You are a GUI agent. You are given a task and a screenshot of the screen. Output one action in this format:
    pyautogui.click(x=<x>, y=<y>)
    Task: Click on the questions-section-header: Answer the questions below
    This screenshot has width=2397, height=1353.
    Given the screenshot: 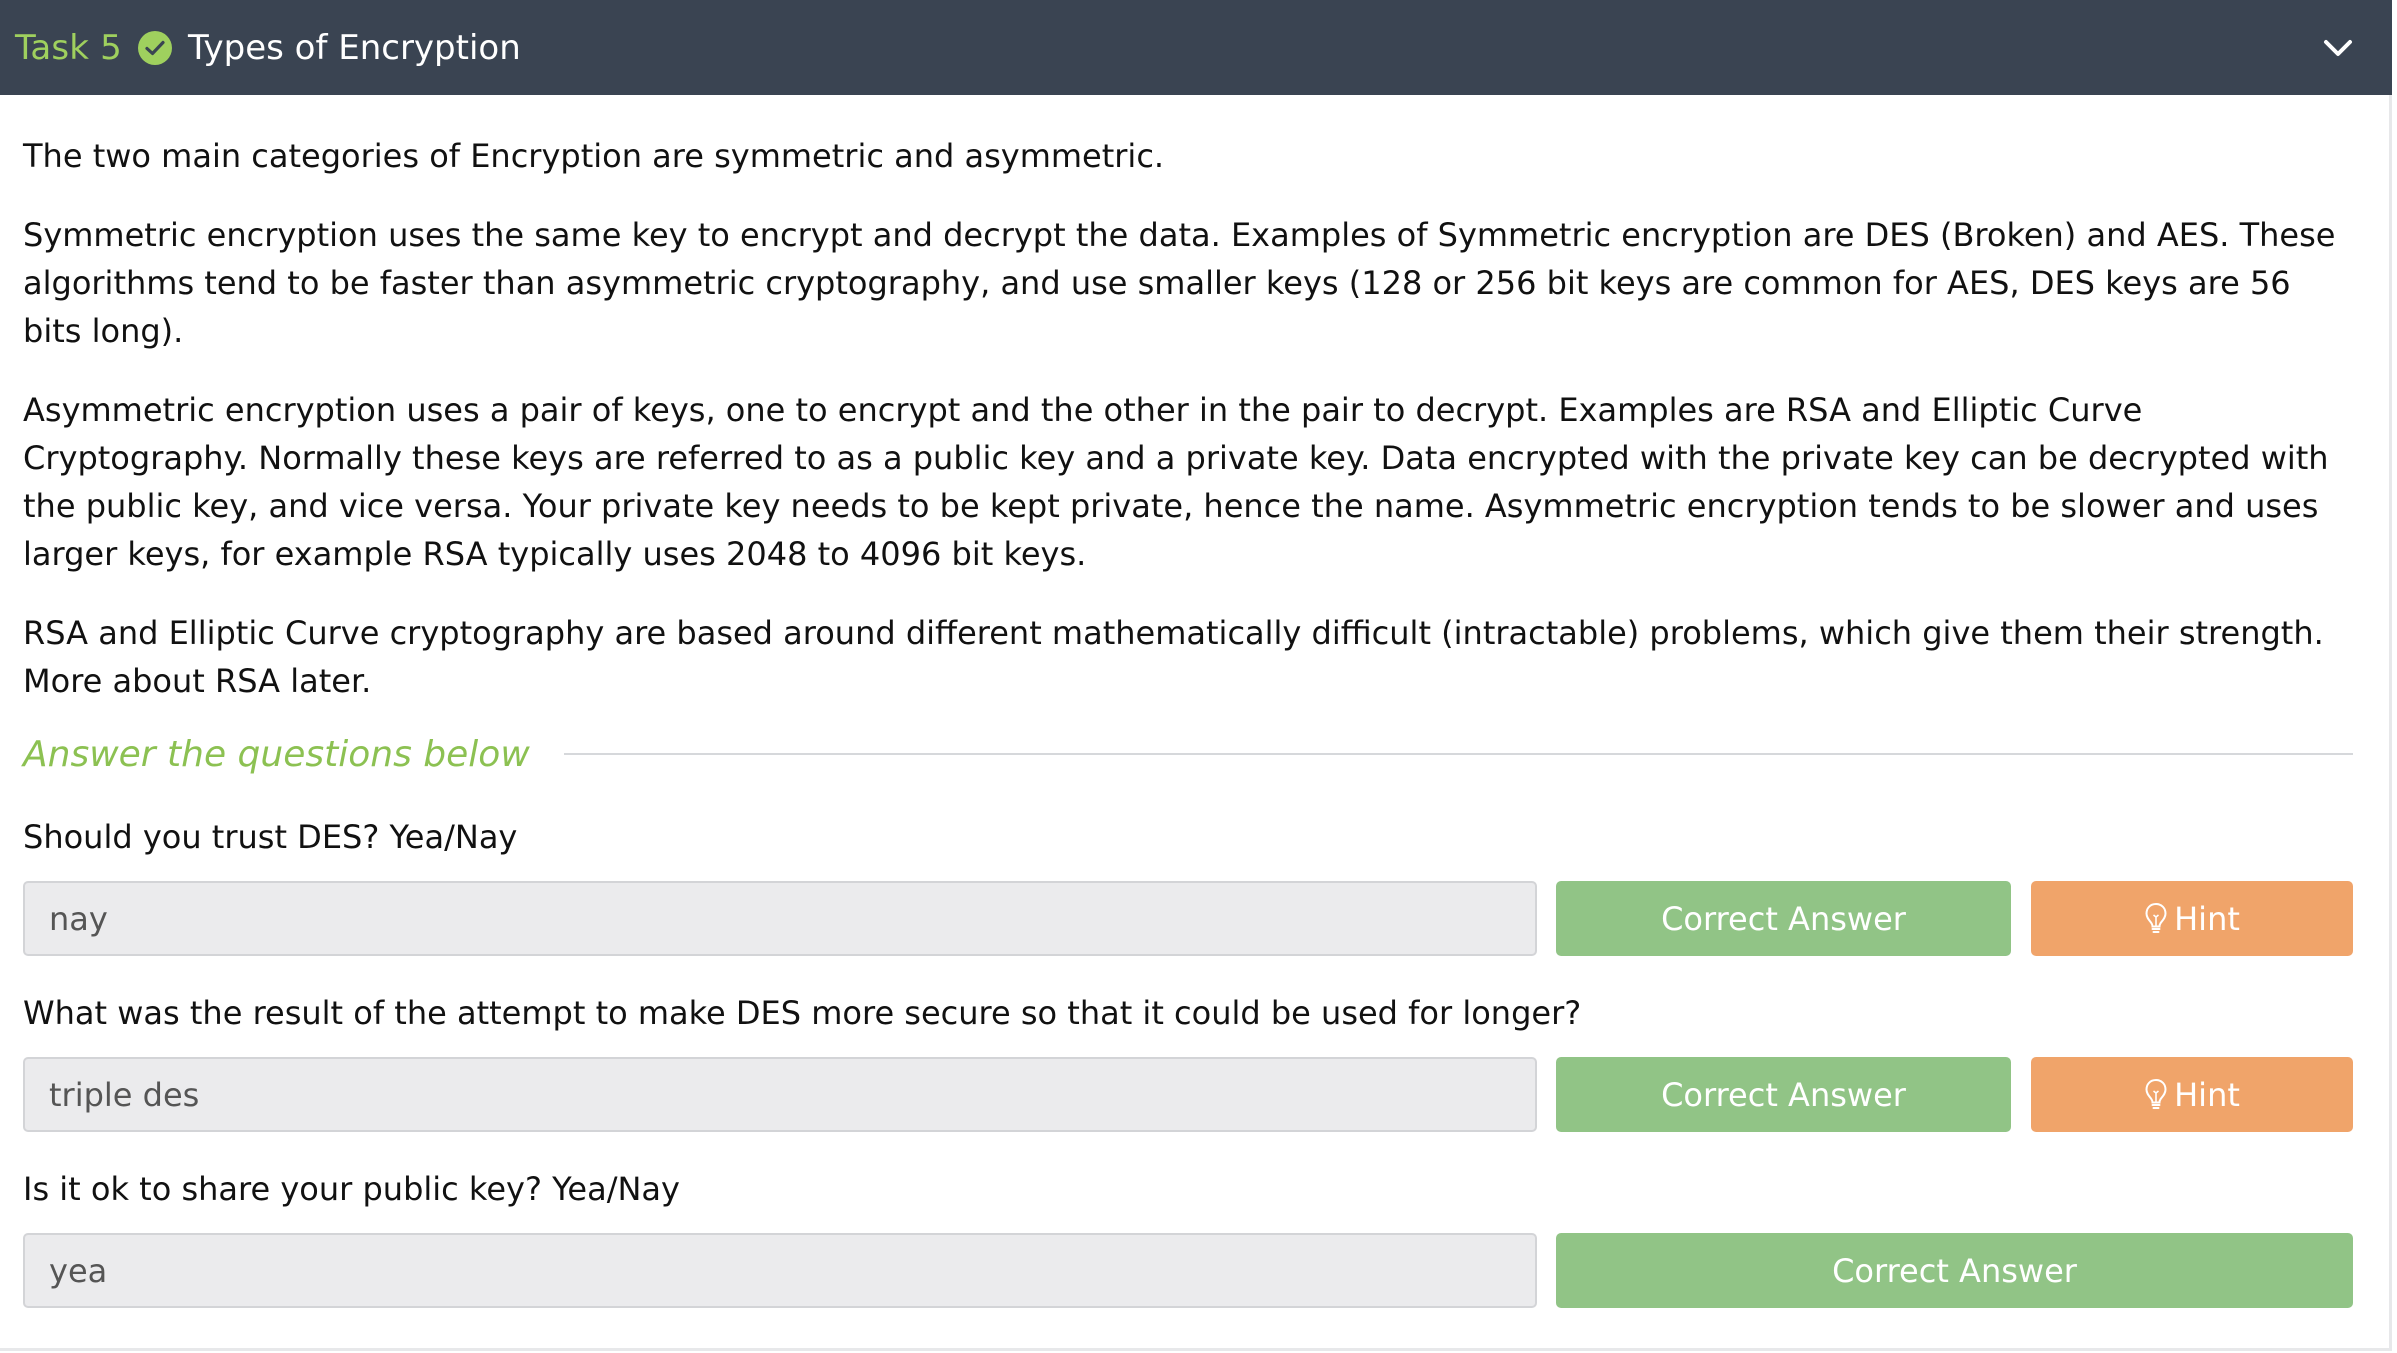 What is the action you would take?
    pyautogui.click(x=1188, y=754)
    